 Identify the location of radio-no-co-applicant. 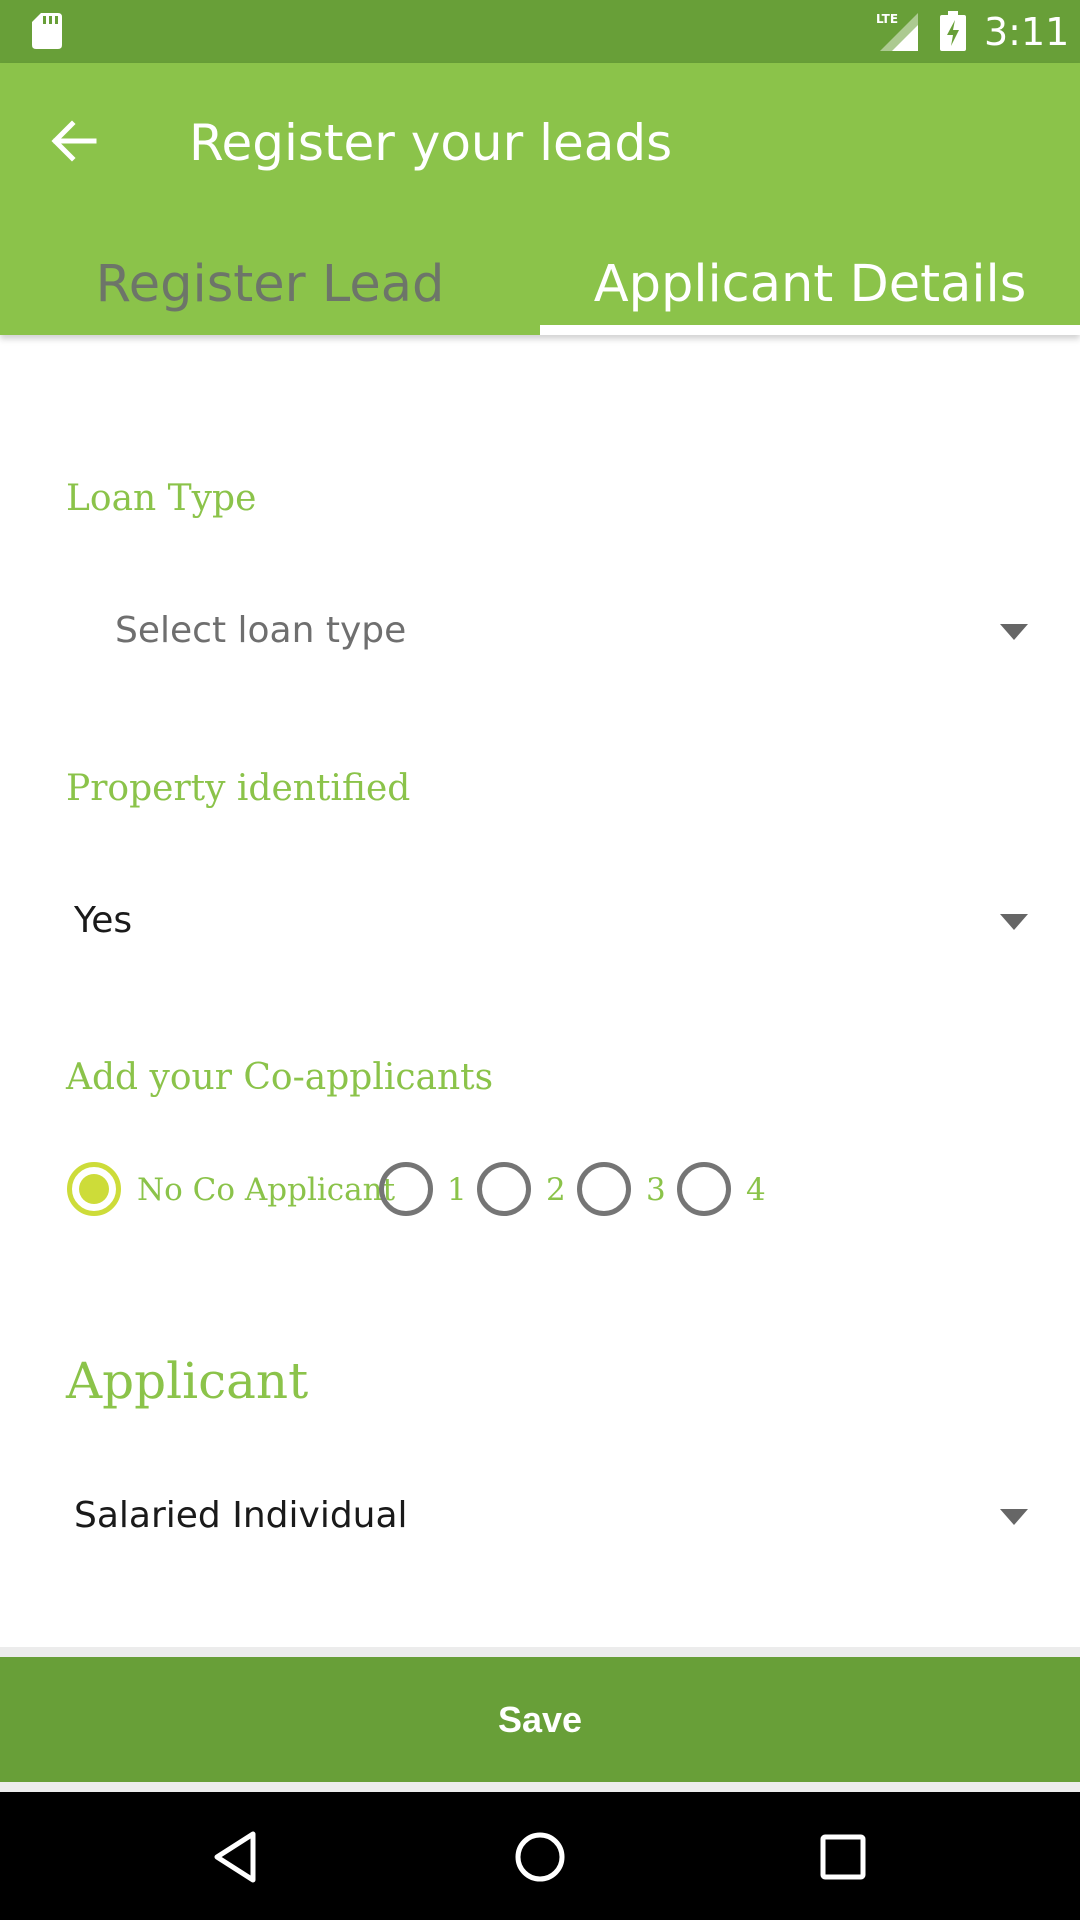
(94, 1189).